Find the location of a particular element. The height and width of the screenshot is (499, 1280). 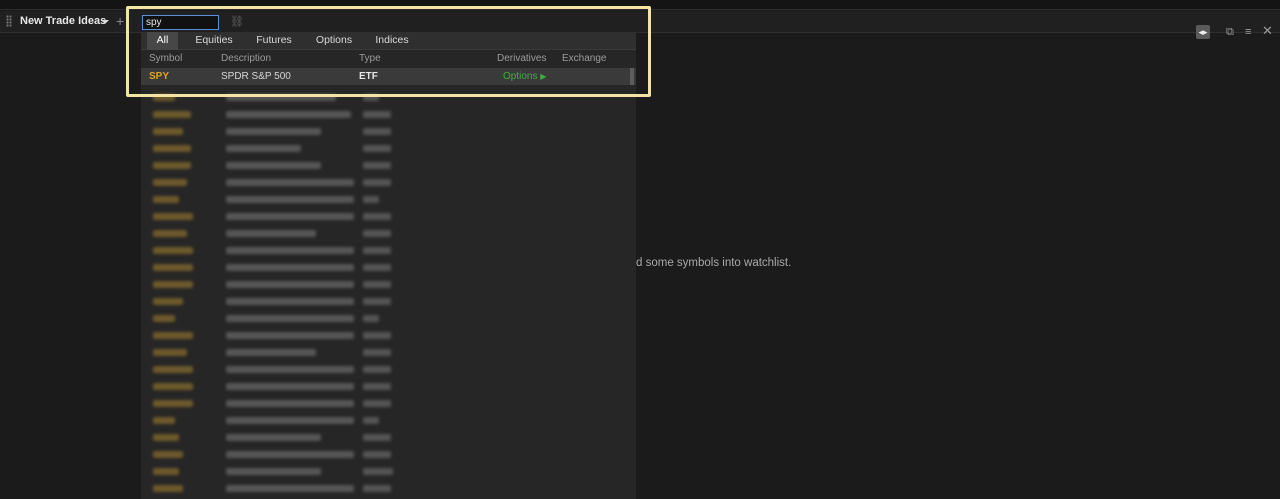

result-type: ETF is located at coordinates (368, 76).